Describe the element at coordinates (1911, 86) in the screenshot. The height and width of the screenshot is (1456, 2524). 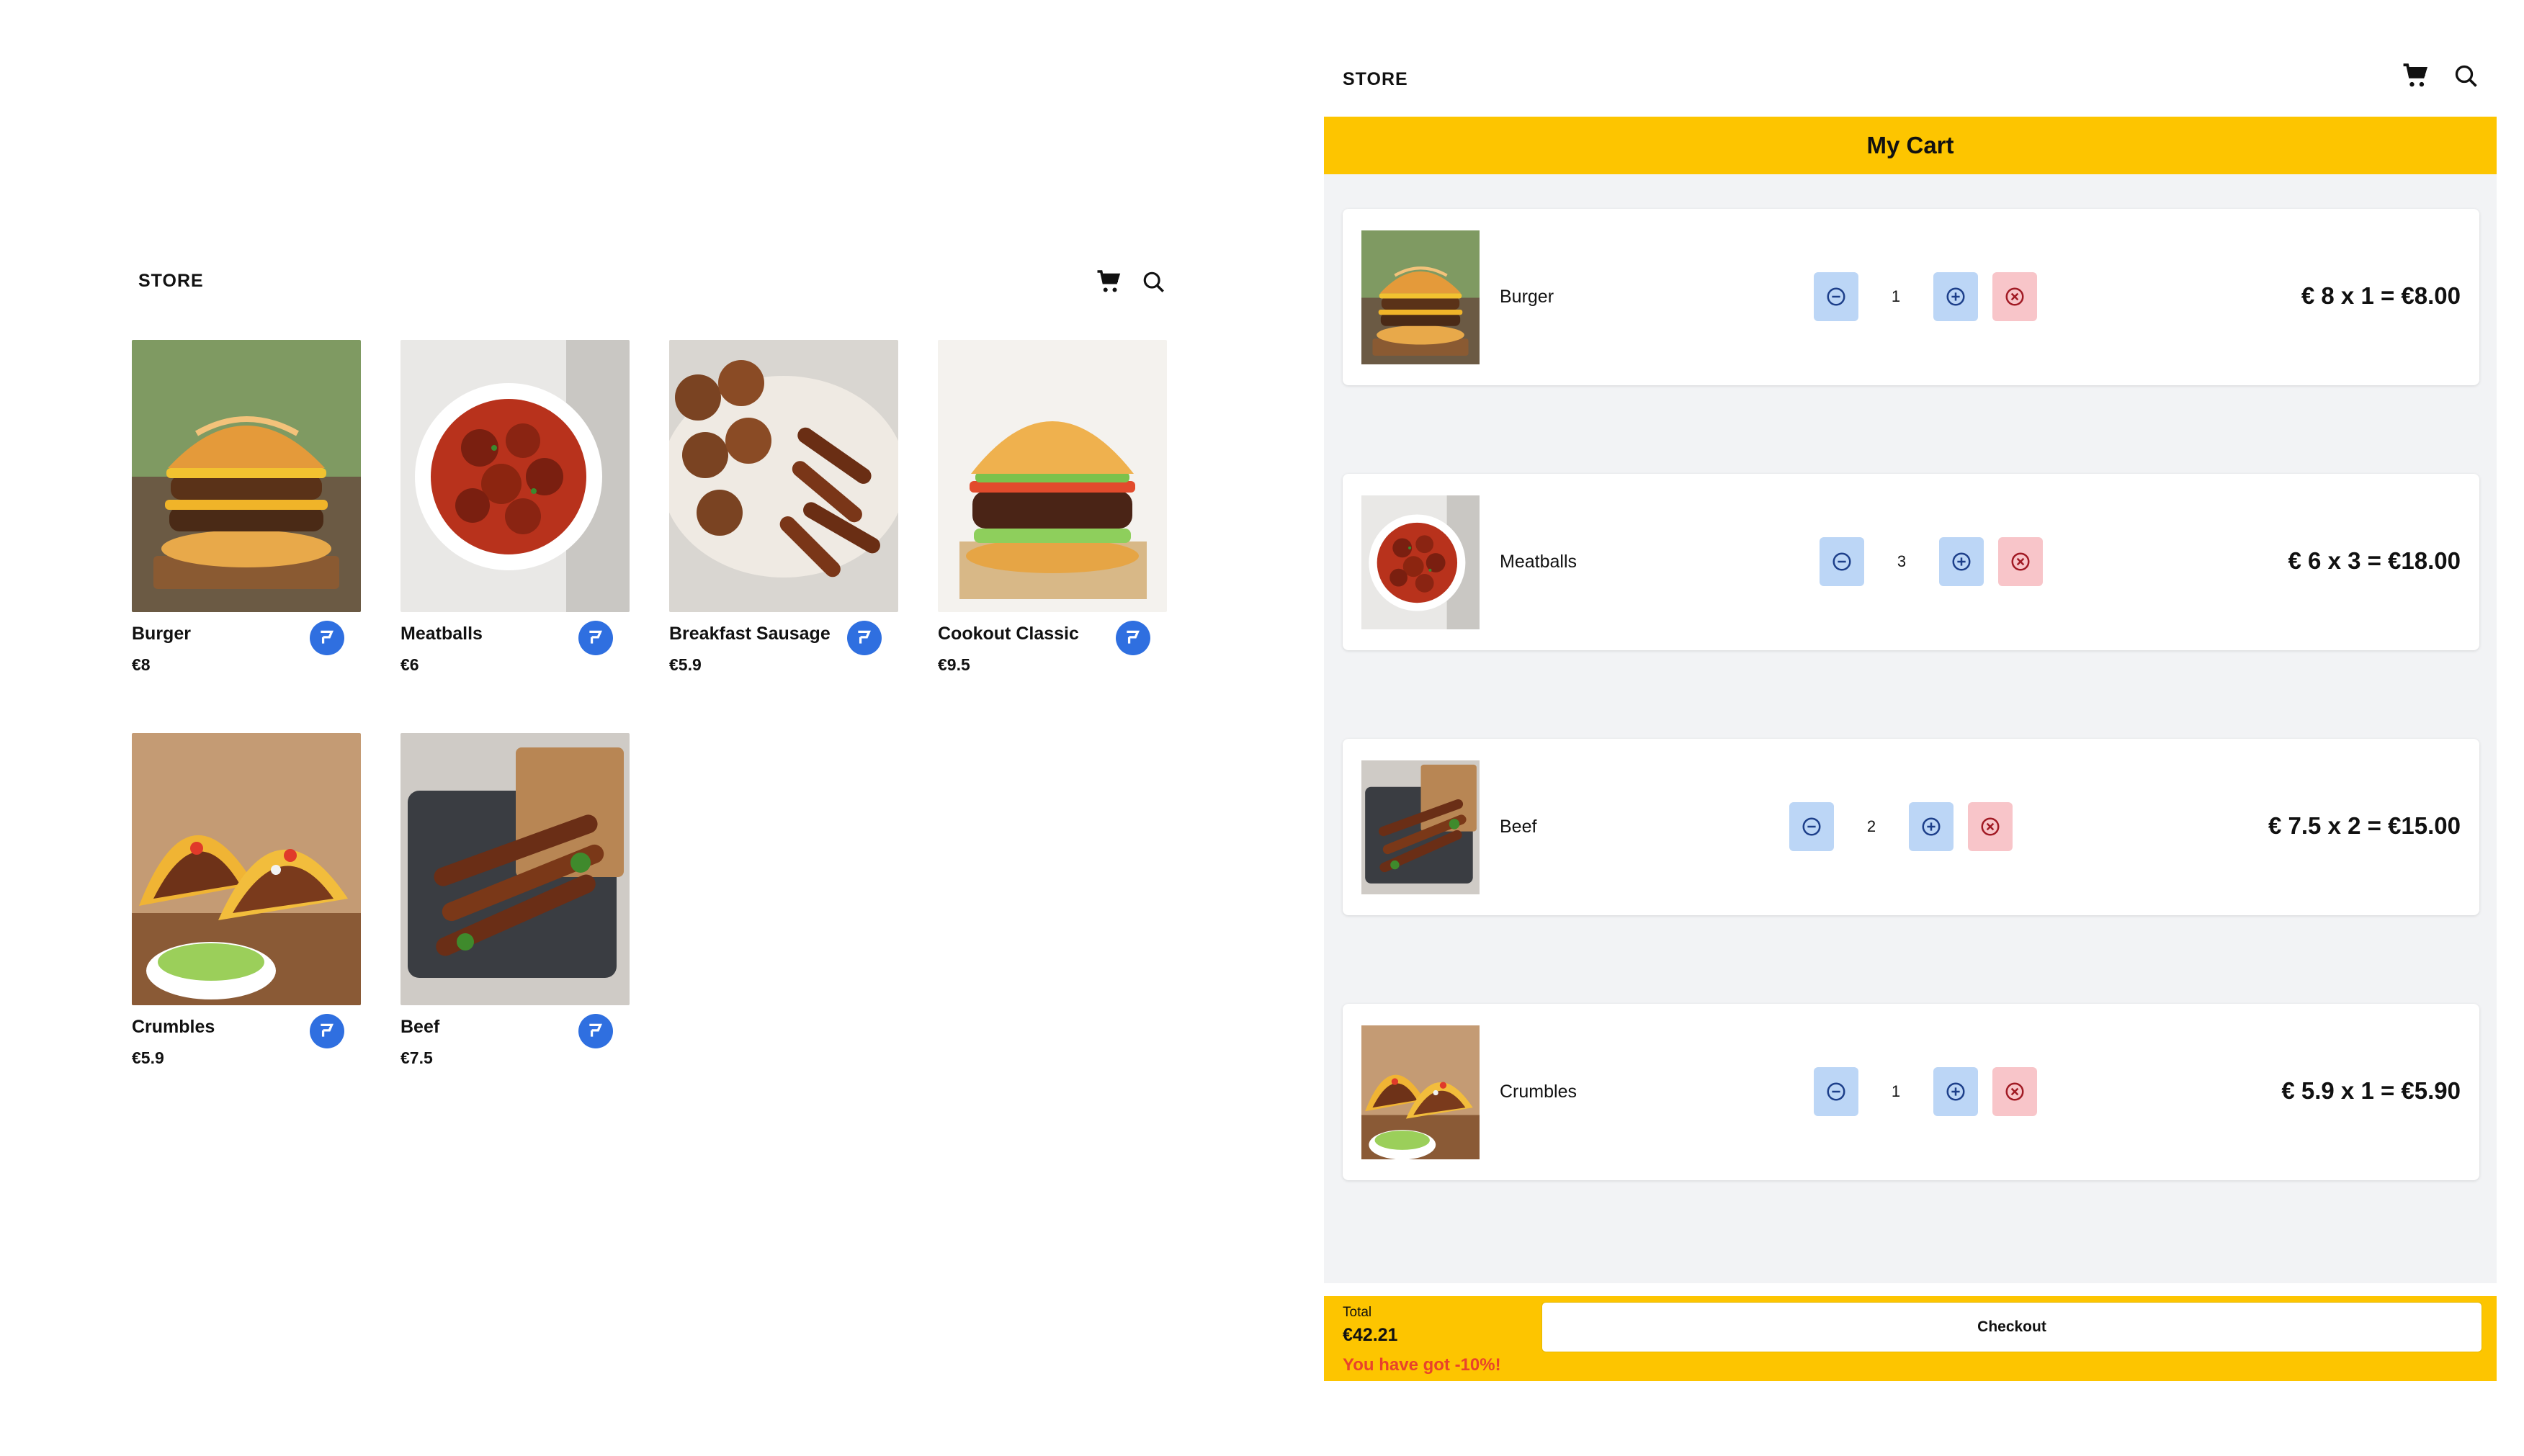
I see `cart-header: STORE` at that location.